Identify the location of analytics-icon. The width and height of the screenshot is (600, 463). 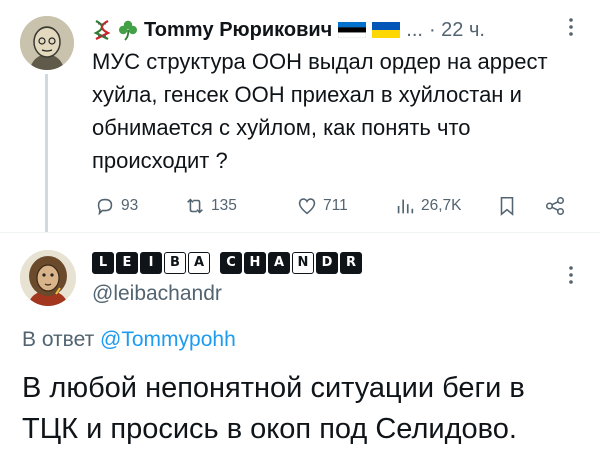
(405, 206).